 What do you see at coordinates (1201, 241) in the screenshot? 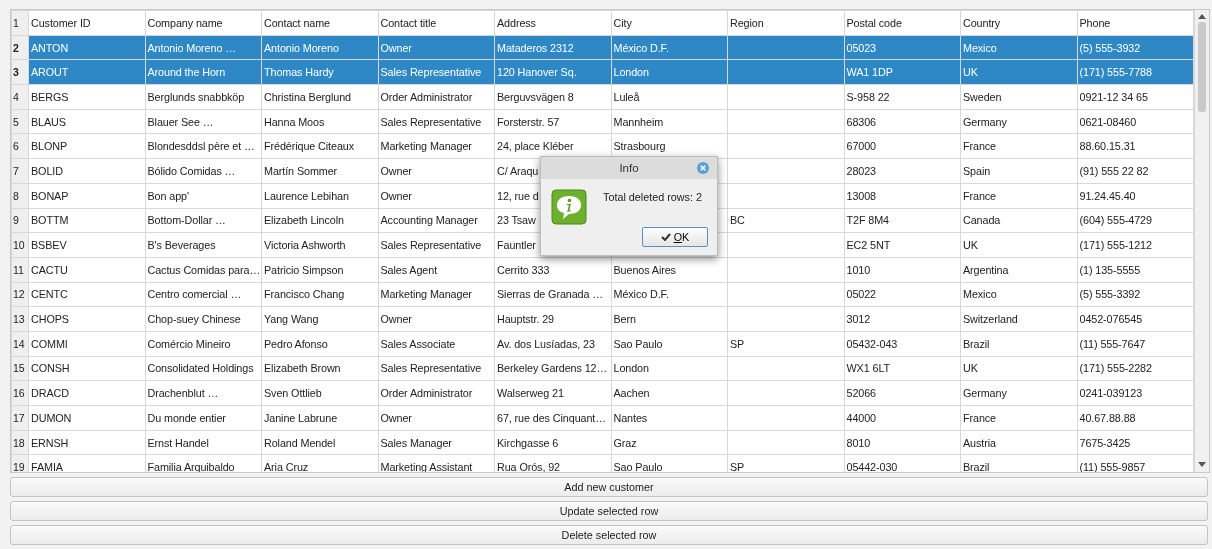
I see `scrollbar` at bounding box center [1201, 241].